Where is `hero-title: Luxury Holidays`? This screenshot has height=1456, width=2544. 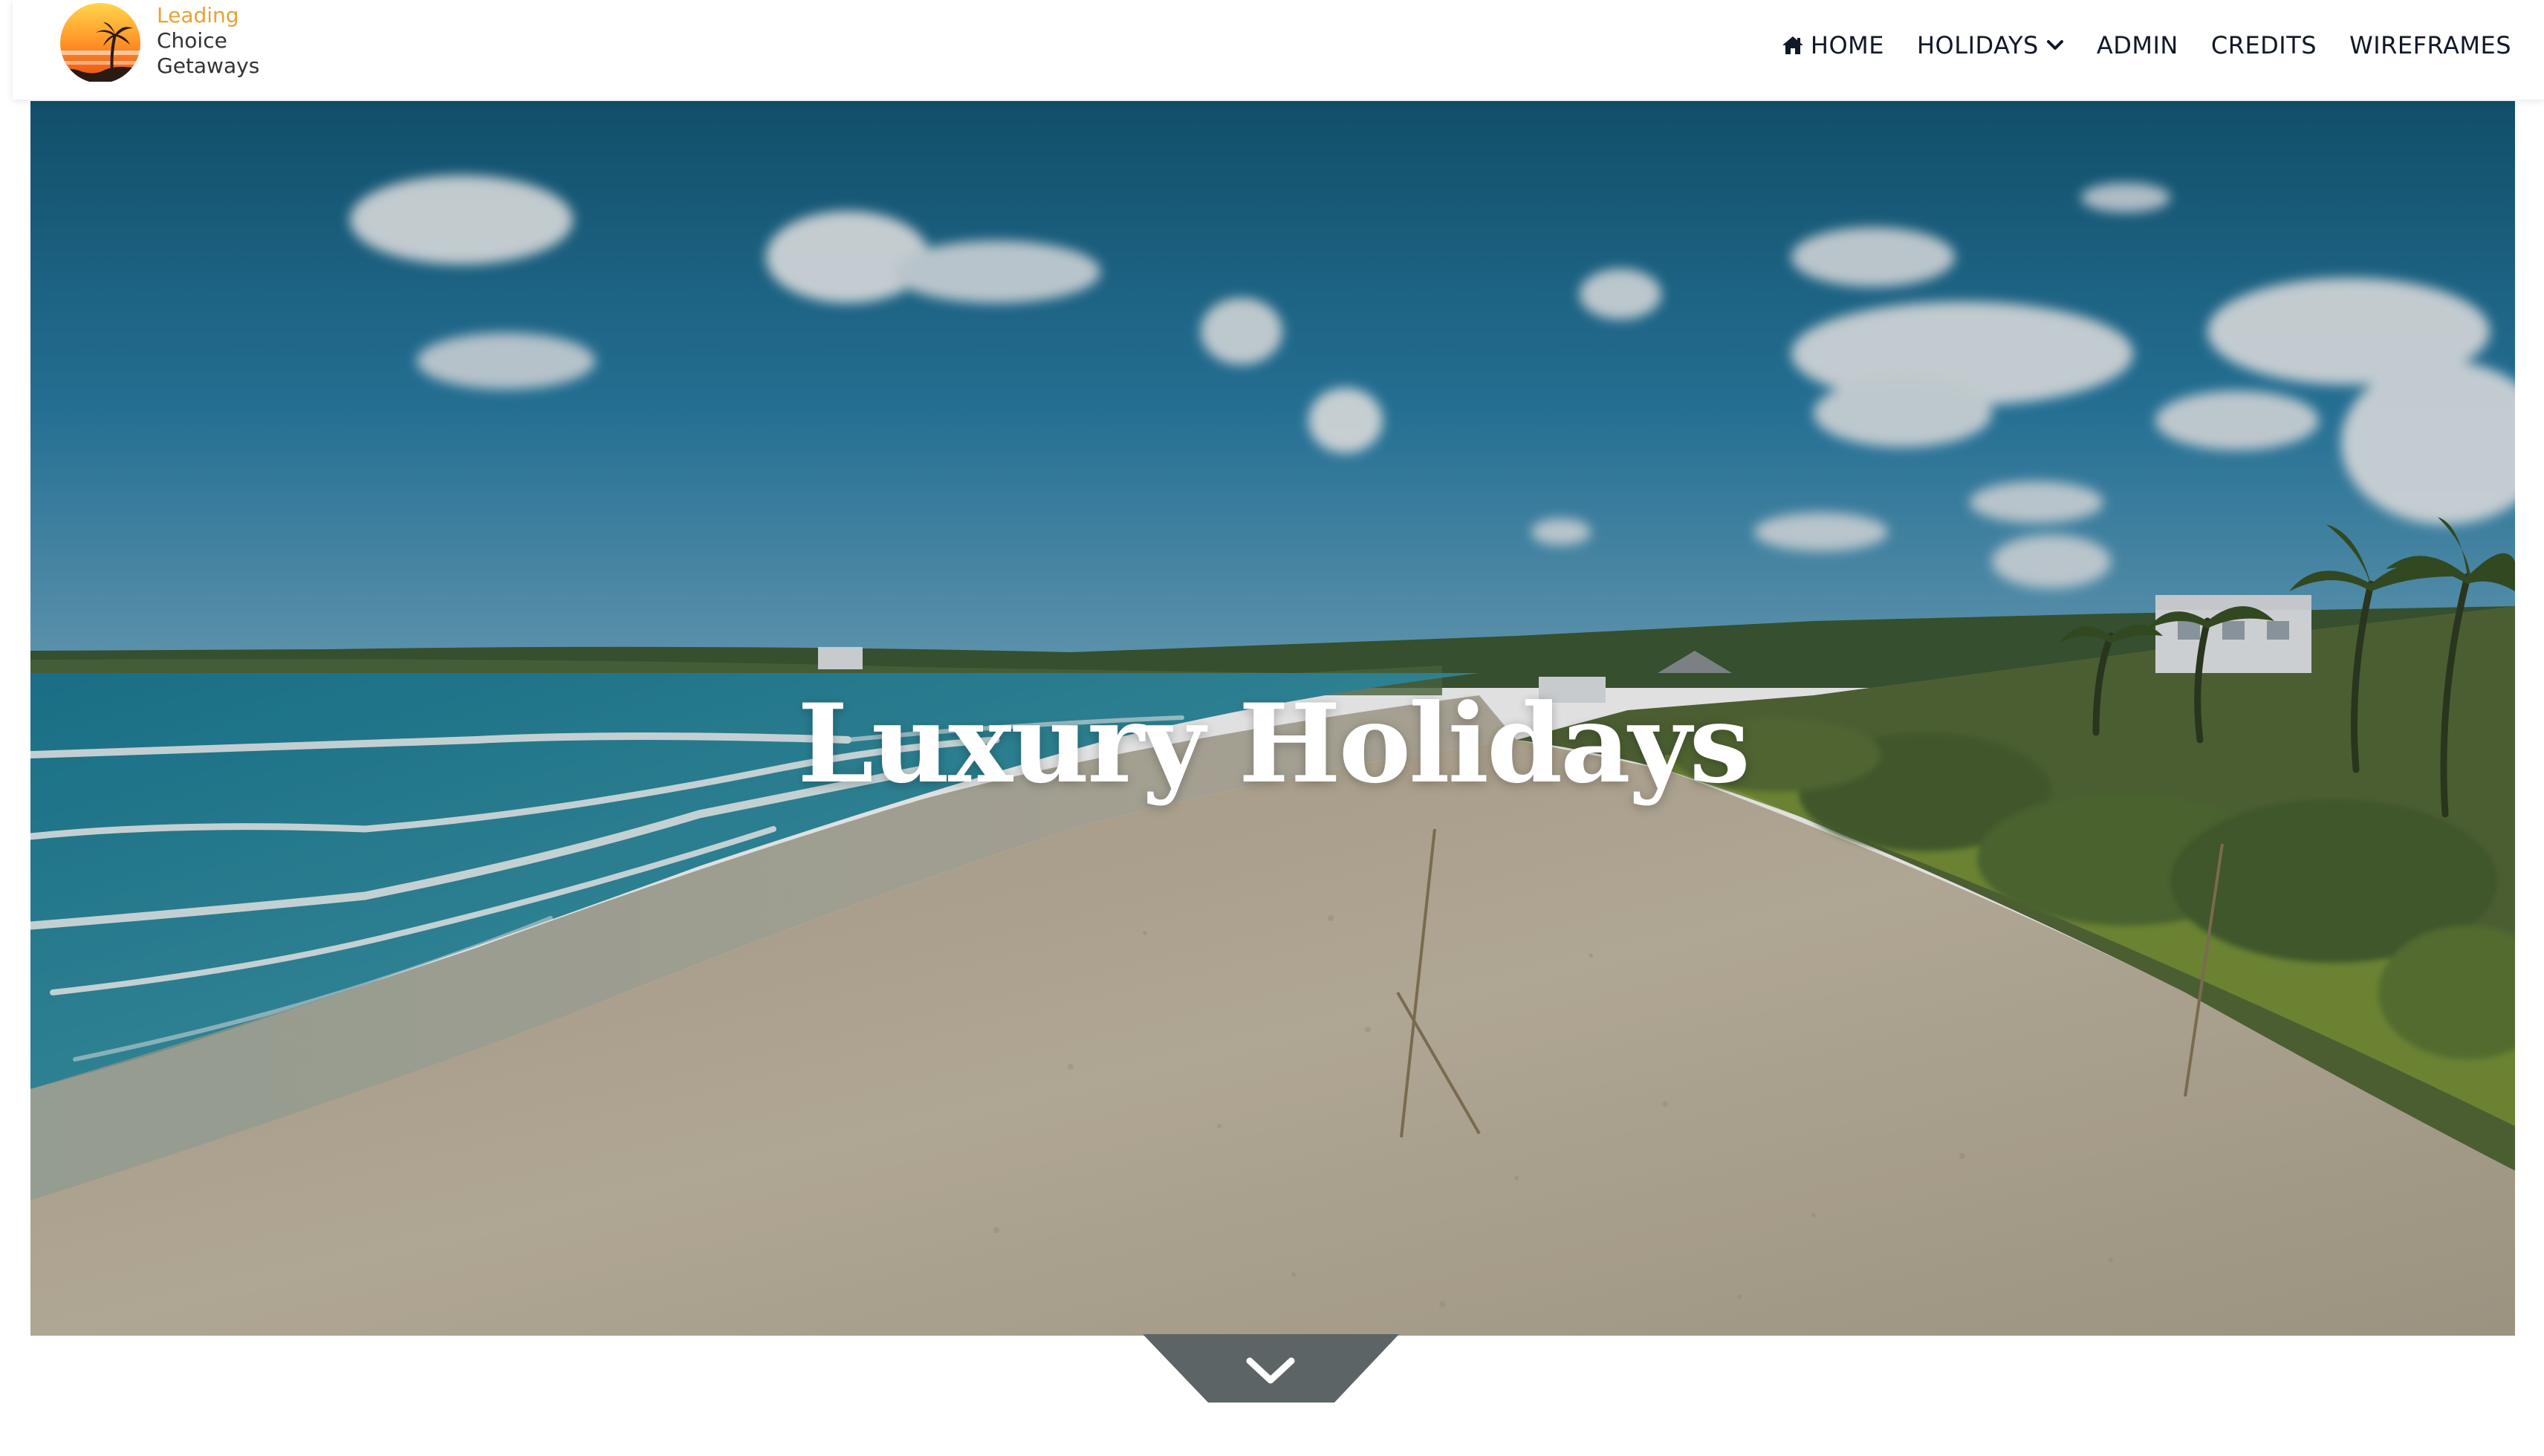
hero-title: Luxury Holidays is located at coordinates (1273, 743).